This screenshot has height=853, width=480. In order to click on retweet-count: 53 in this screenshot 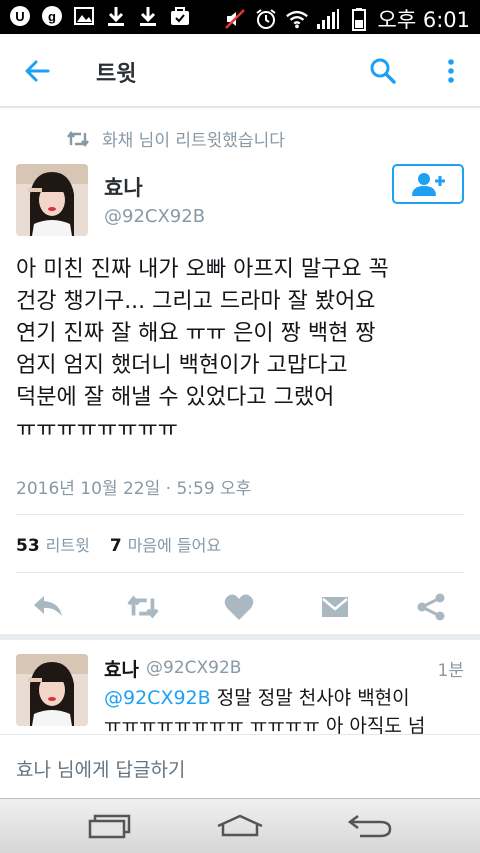, I will do `click(28, 546)`.